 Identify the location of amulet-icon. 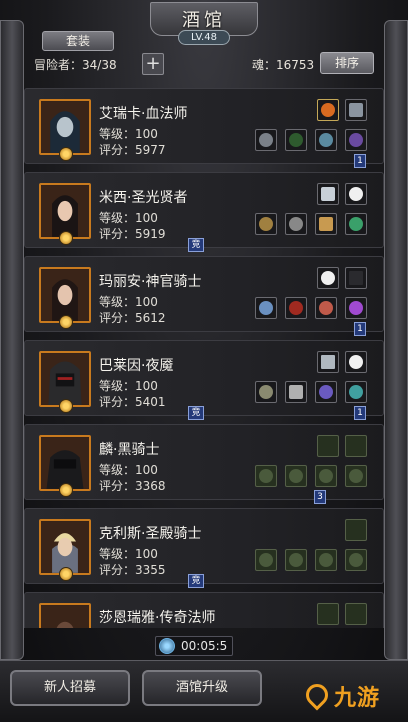
(326, 140).